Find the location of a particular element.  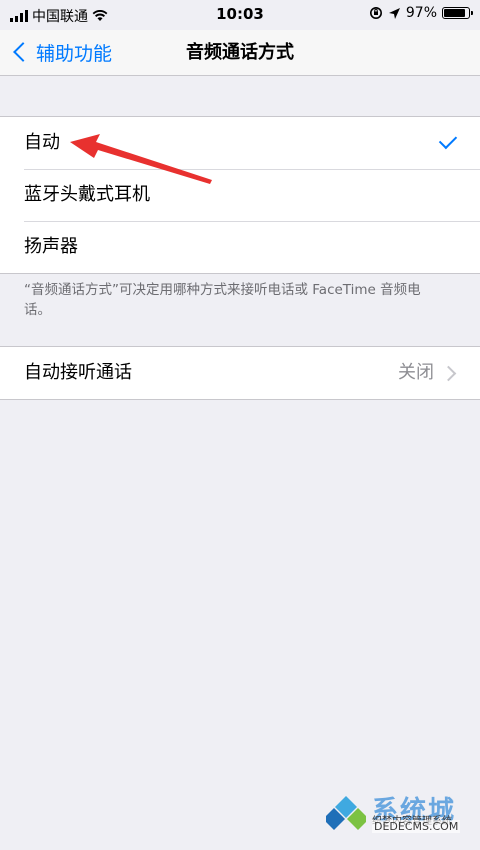

status-right: 97% is located at coordinates (421, 13).